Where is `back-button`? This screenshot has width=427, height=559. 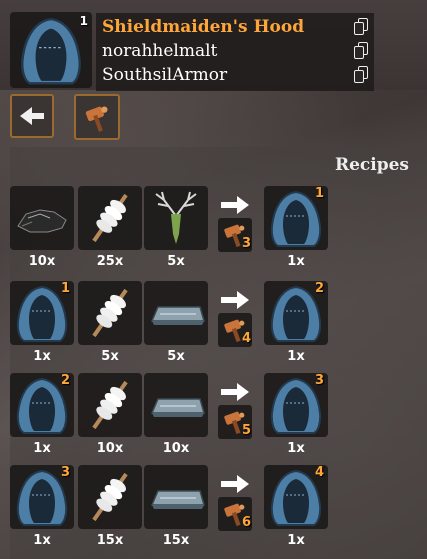
back-button is located at coordinates (32, 116).